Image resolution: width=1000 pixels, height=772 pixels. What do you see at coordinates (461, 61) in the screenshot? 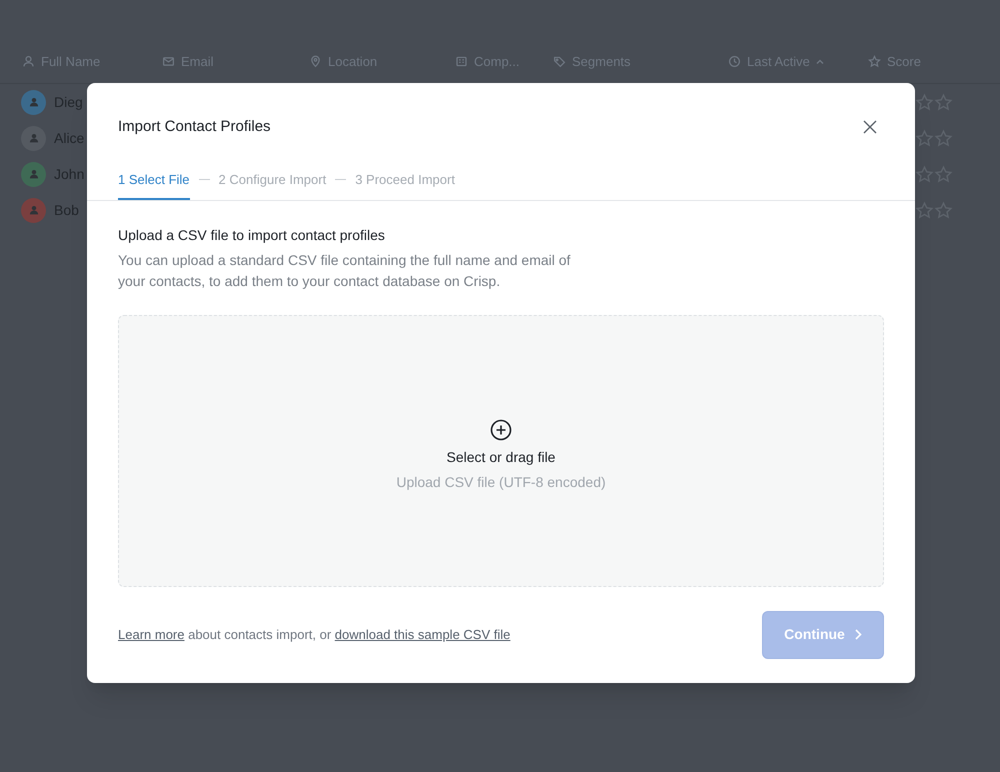
I see `building-icon` at bounding box center [461, 61].